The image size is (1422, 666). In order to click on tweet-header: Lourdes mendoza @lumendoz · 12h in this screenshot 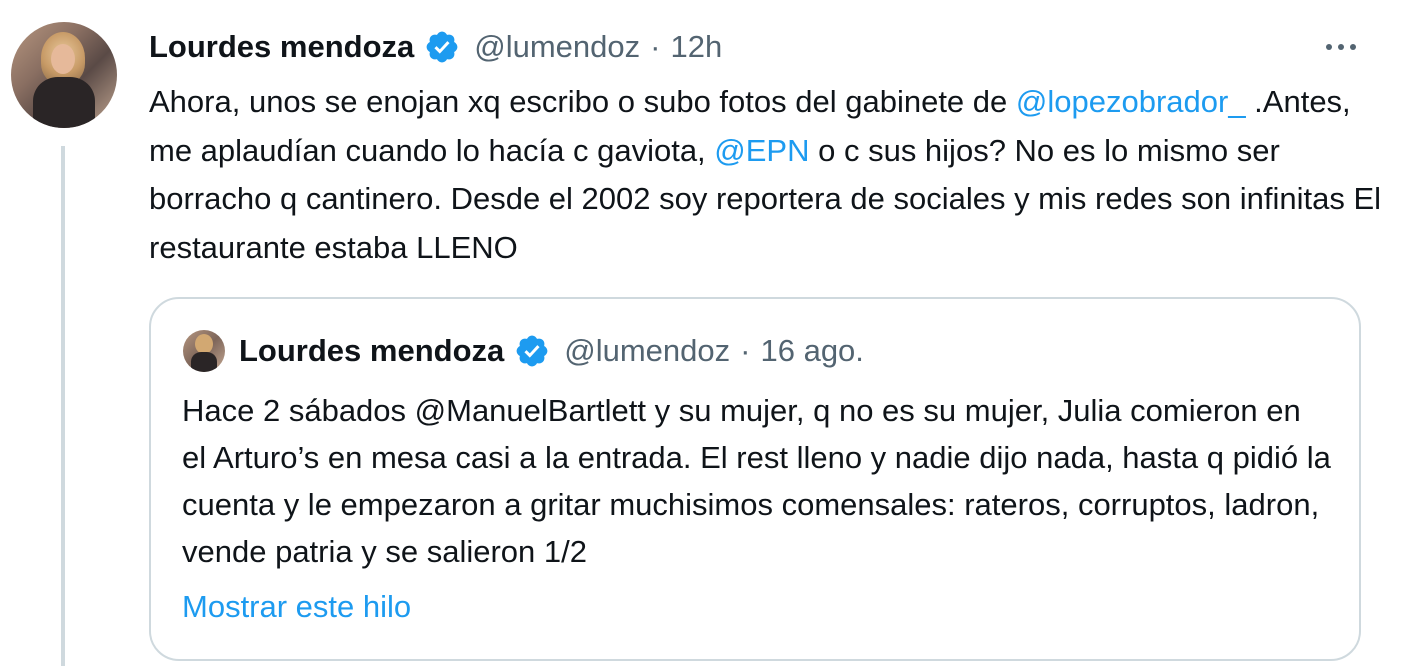, I will do `click(435, 47)`.